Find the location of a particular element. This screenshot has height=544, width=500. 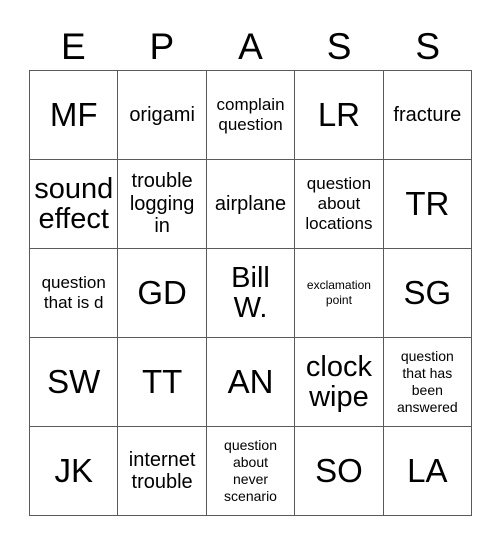

bingo-cell: SG is located at coordinates (428, 293).